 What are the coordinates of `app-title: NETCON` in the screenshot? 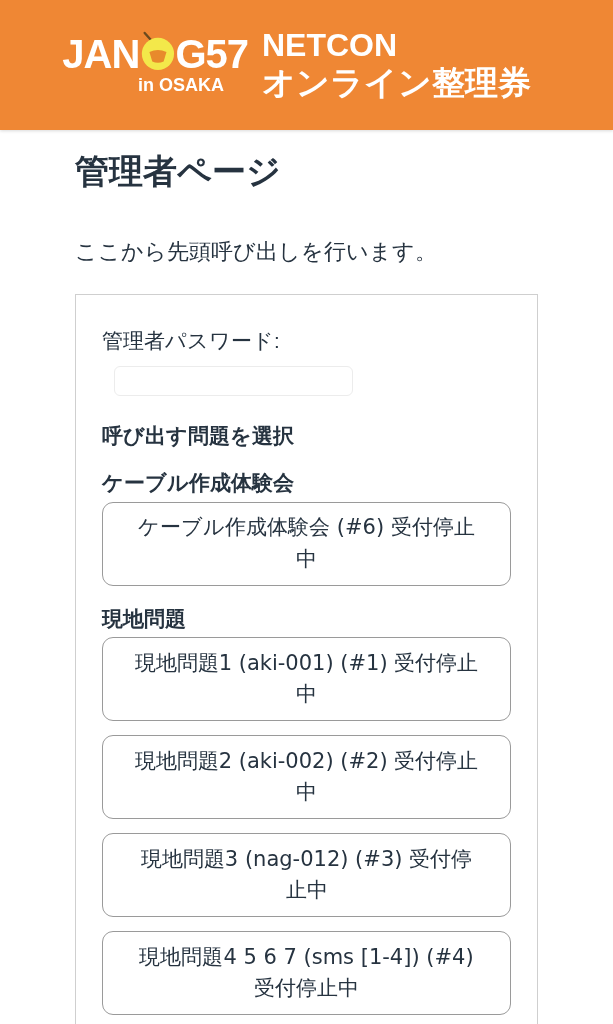 It's located at (330, 45).